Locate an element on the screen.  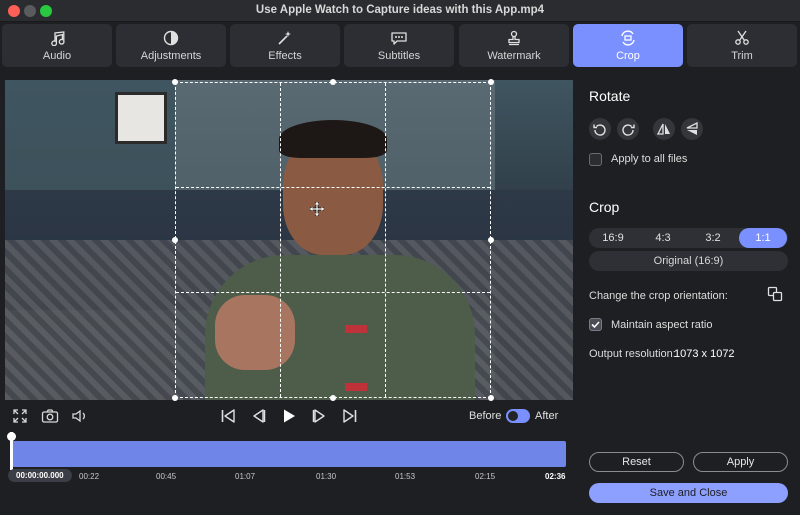
ratio-4-3-button: 4:3 is located at coordinates (663, 238).